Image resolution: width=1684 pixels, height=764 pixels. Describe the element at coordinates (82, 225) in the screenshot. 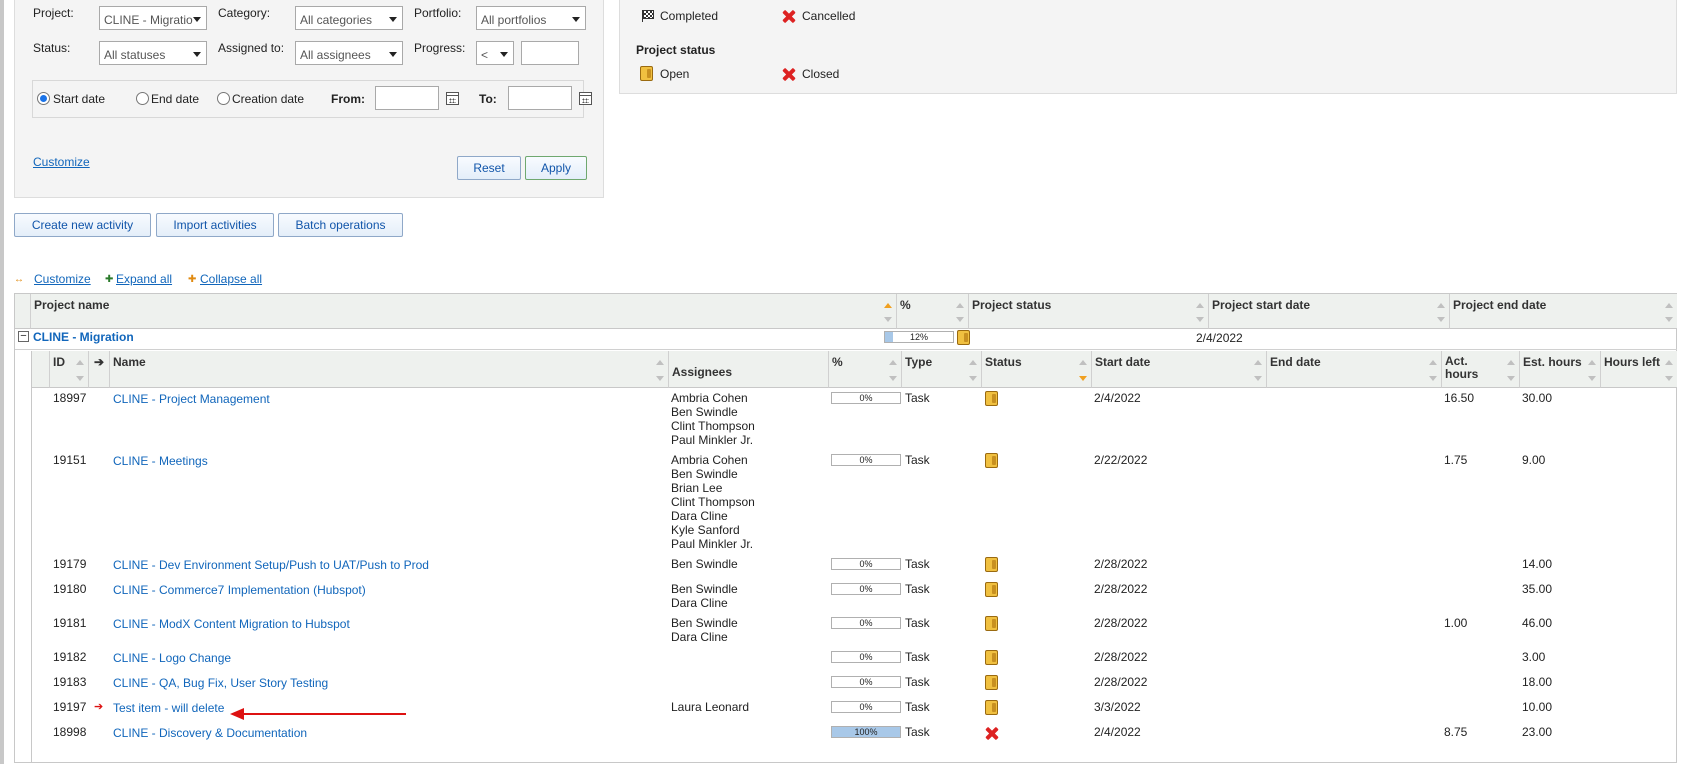

I see `create-new-activity-button: Create new activity` at that location.